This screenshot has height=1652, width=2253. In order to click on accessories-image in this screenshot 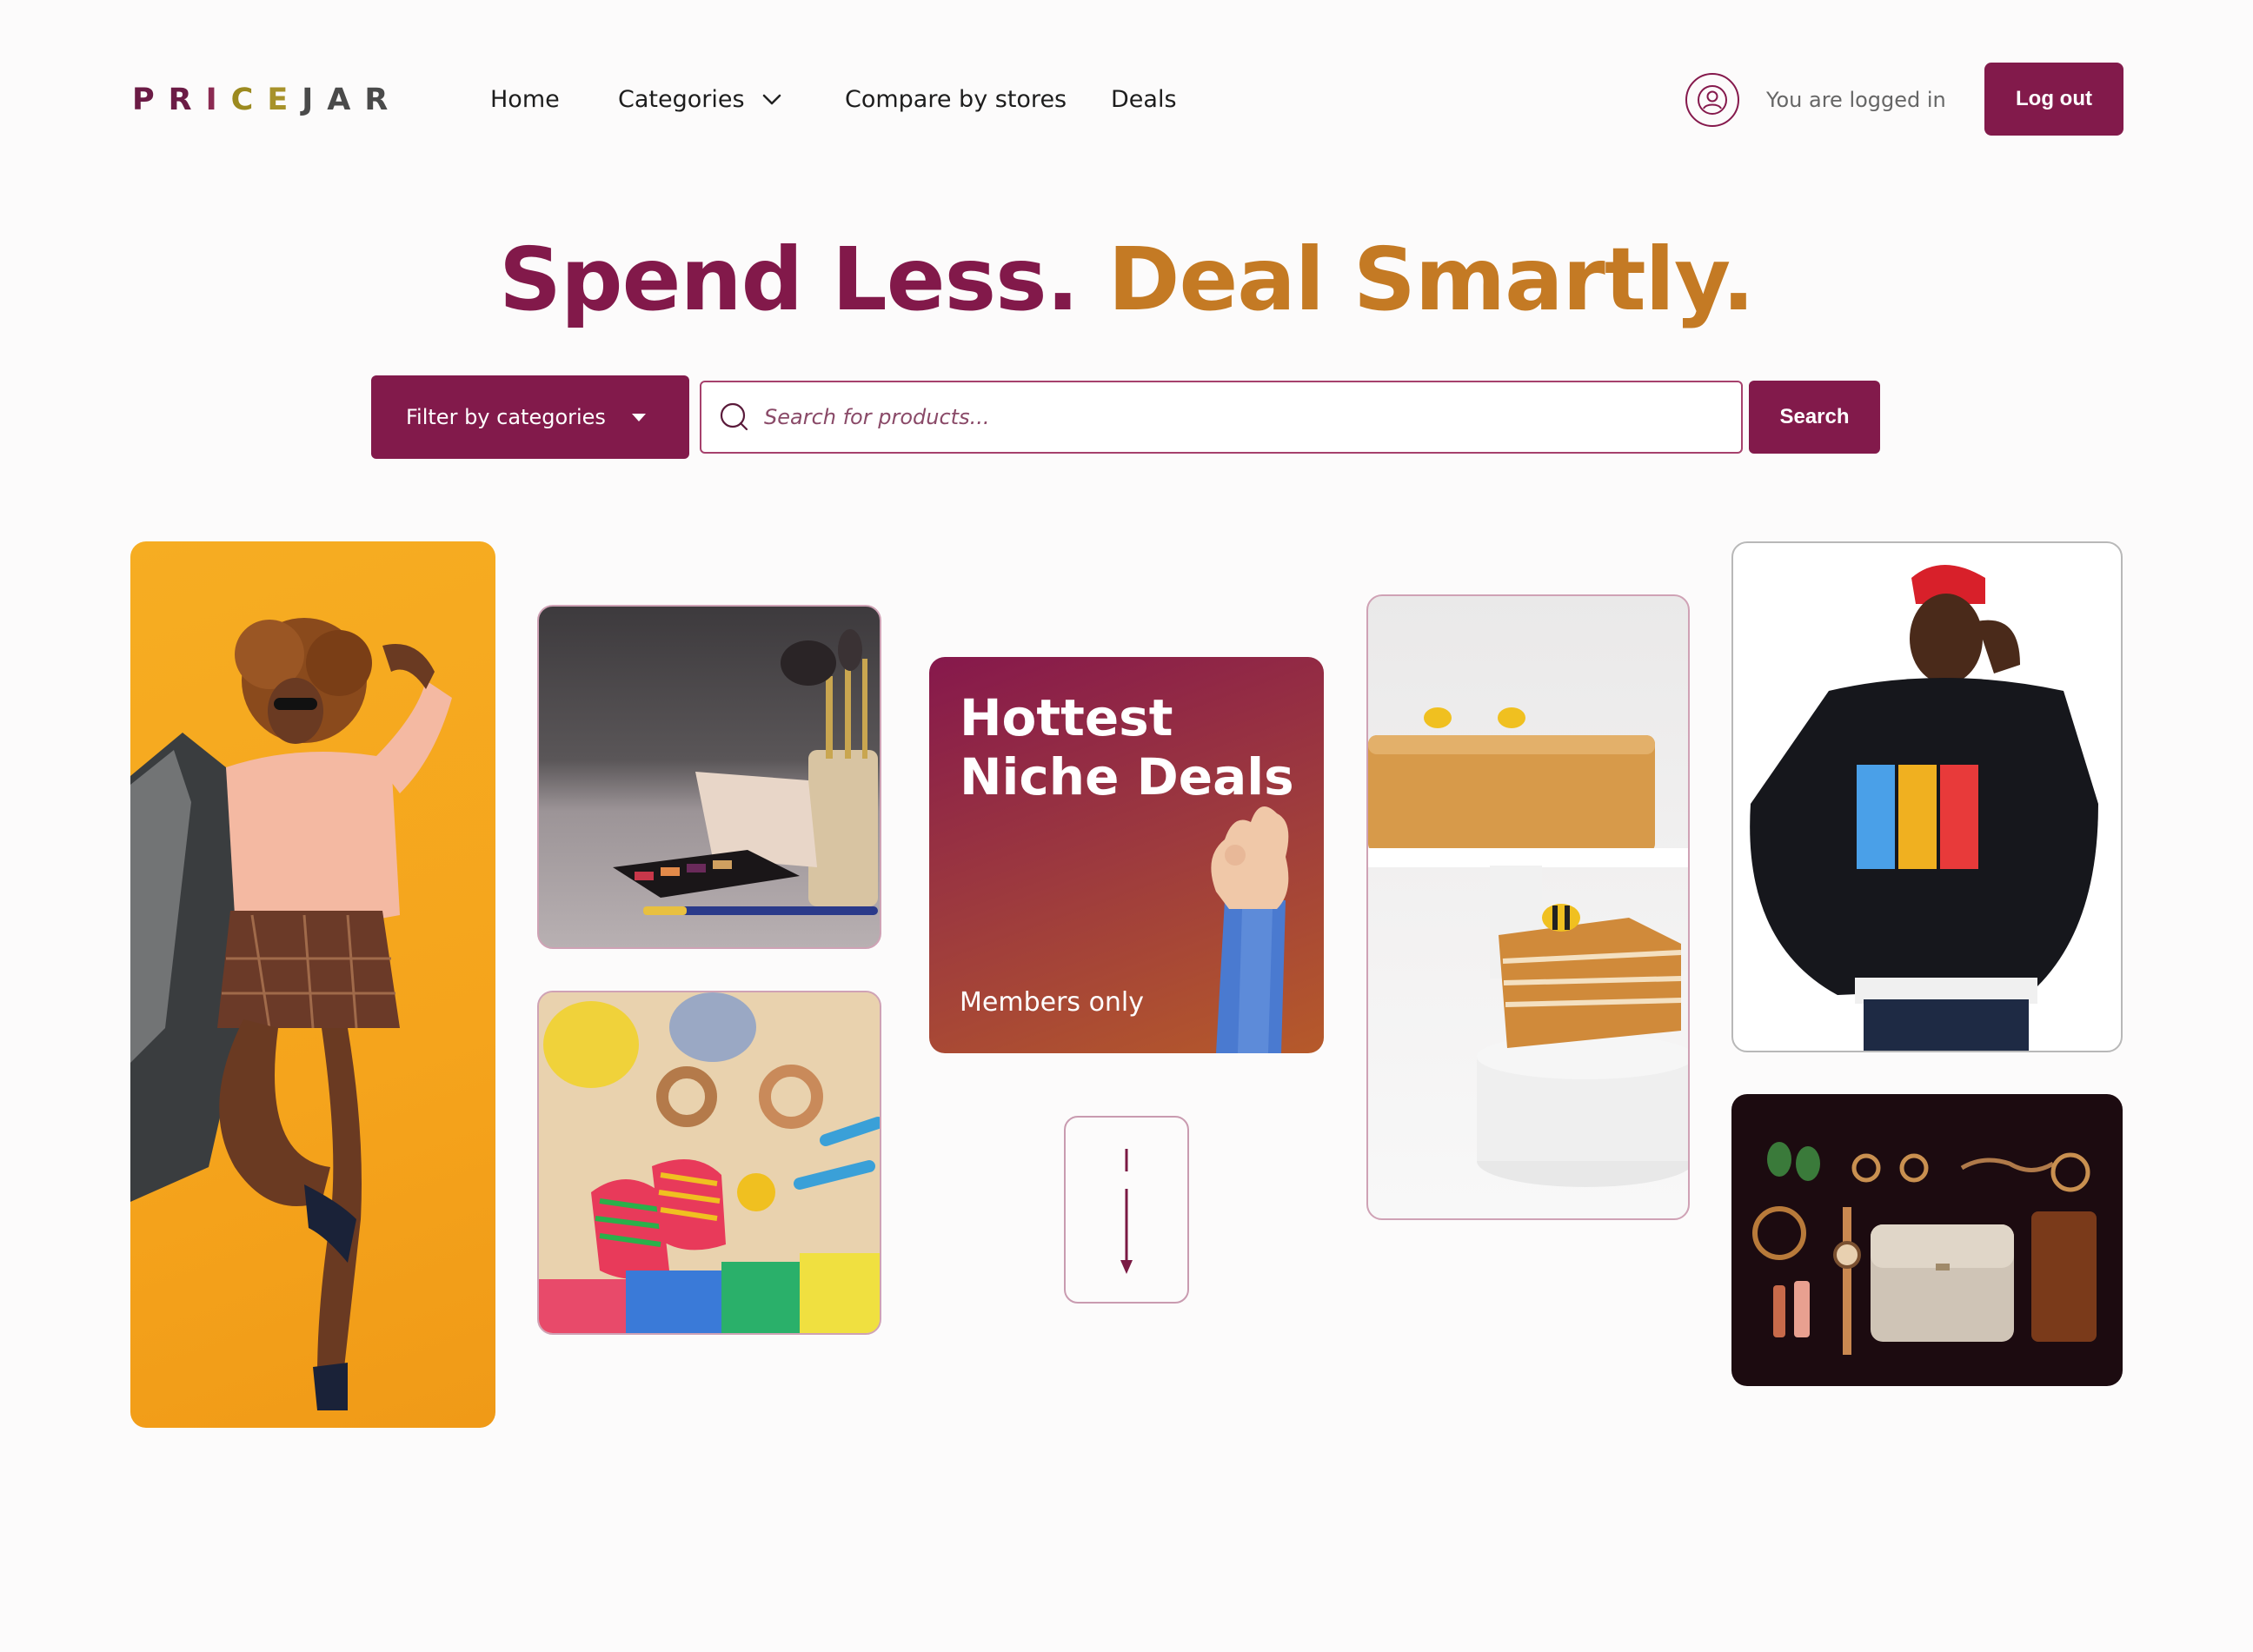, I will do `click(1927, 1240)`.